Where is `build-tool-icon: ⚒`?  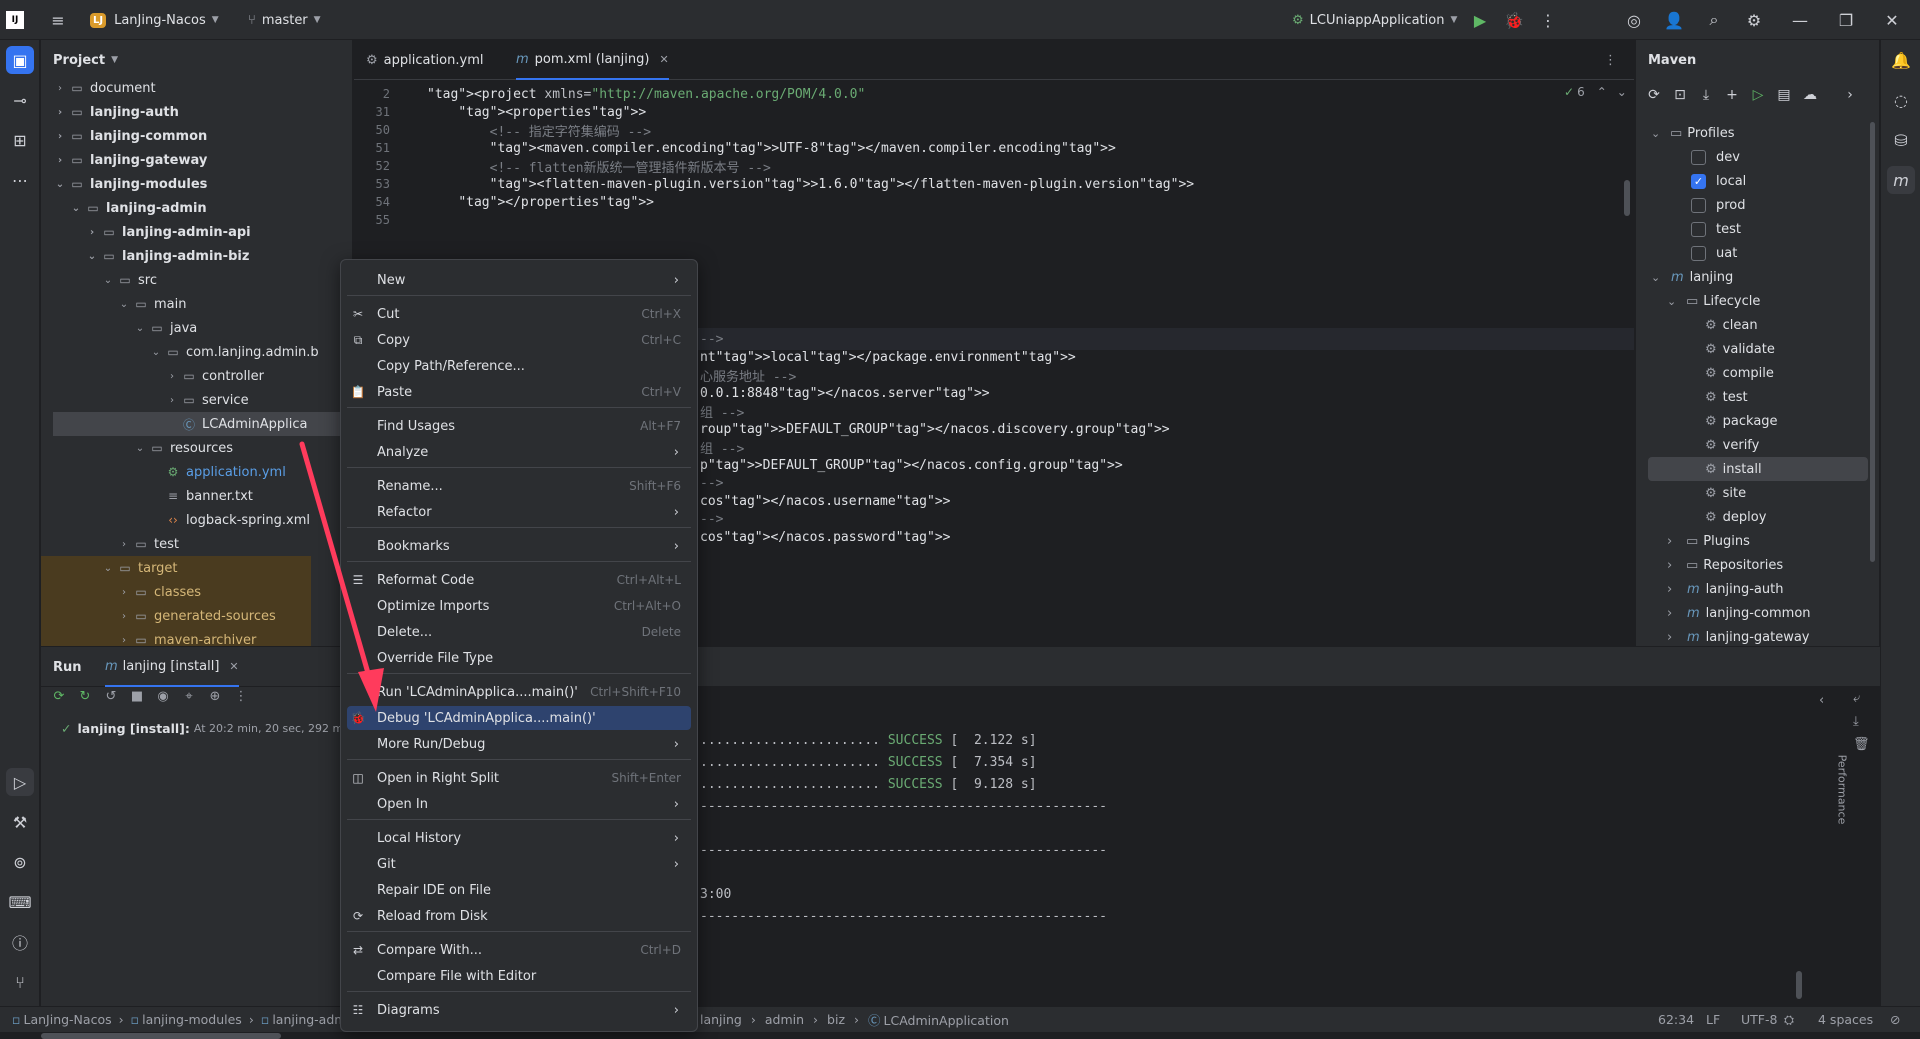
build-tool-icon: ⚒ is located at coordinates (20, 822).